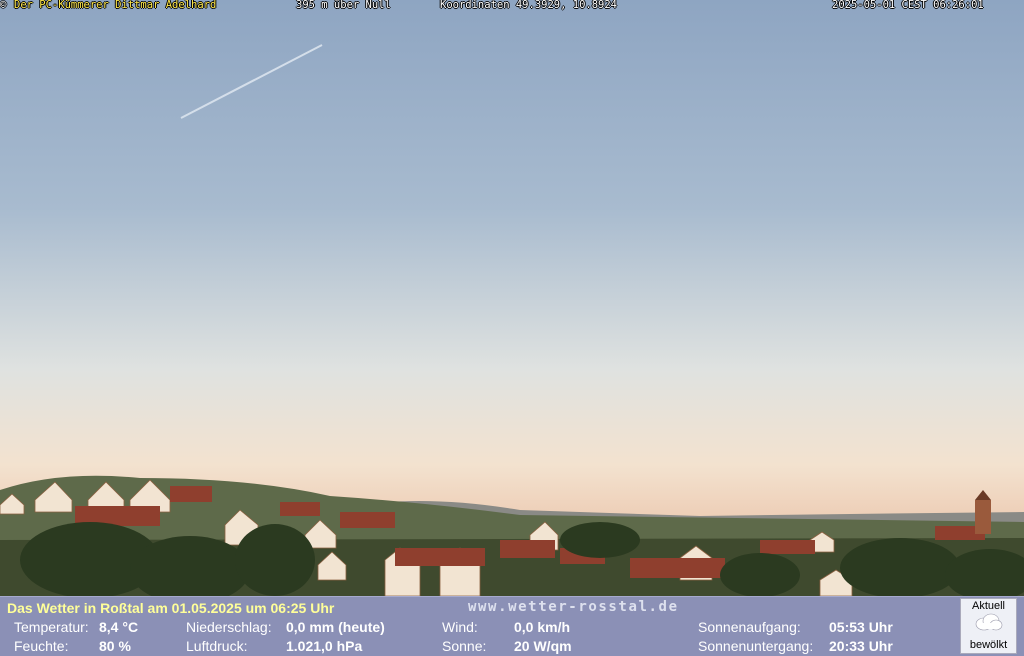 Image resolution: width=1024 pixels, height=656 pixels. Describe the element at coordinates (3, 5) in the screenshot. I see `copyright-symbol: ©` at that location.